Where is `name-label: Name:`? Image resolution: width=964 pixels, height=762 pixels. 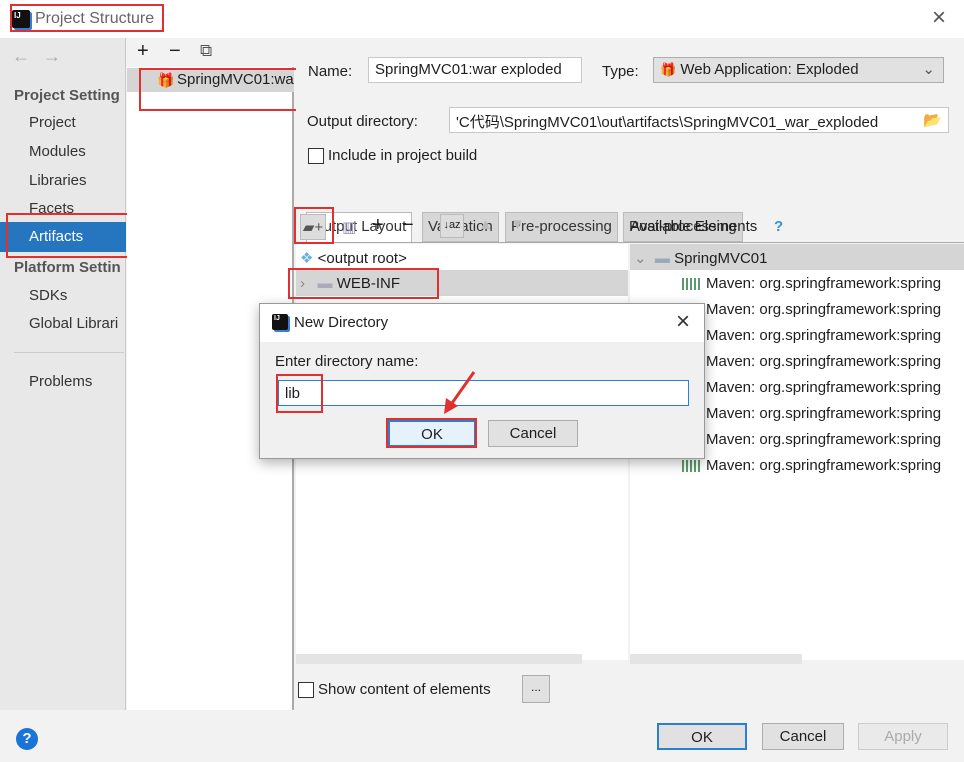
name-label: Name: is located at coordinates (330, 71).